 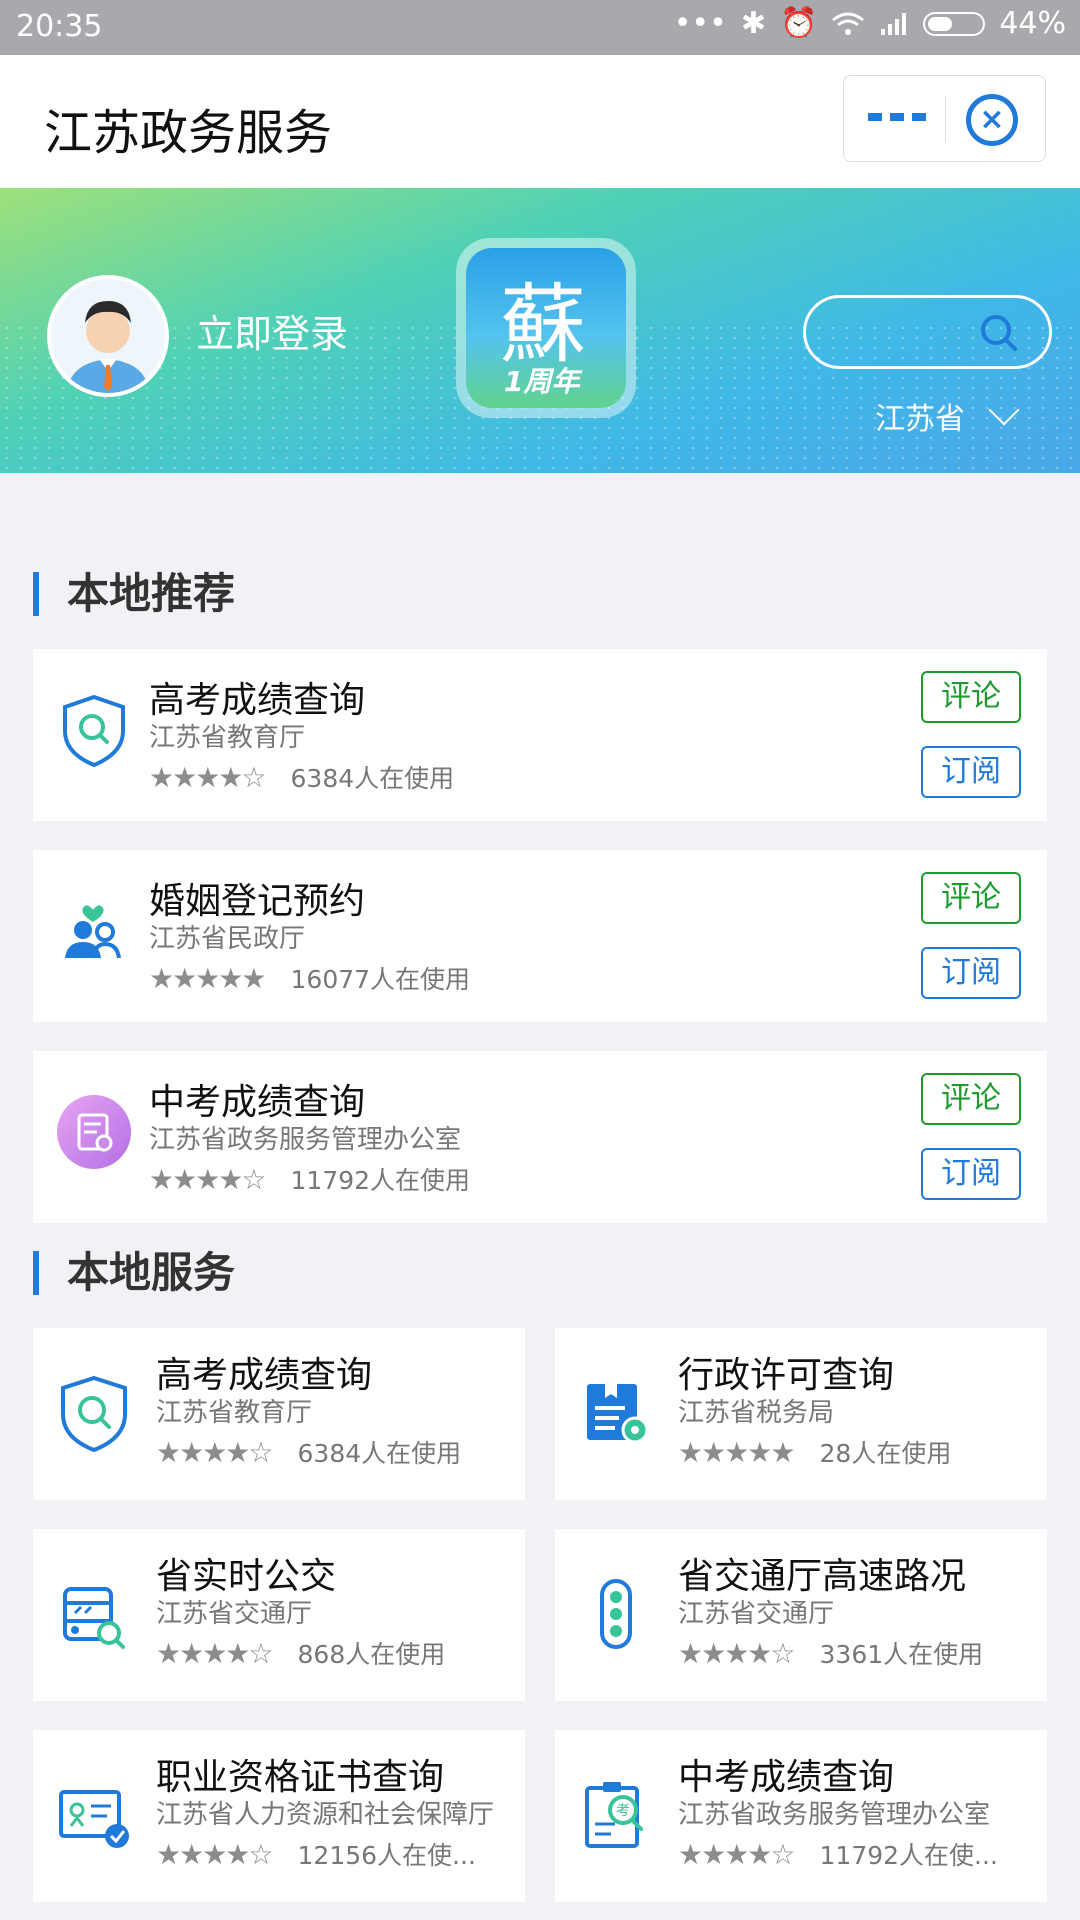 What do you see at coordinates (1004, 410) in the screenshot?
I see `chevron-down-icon` at bounding box center [1004, 410].